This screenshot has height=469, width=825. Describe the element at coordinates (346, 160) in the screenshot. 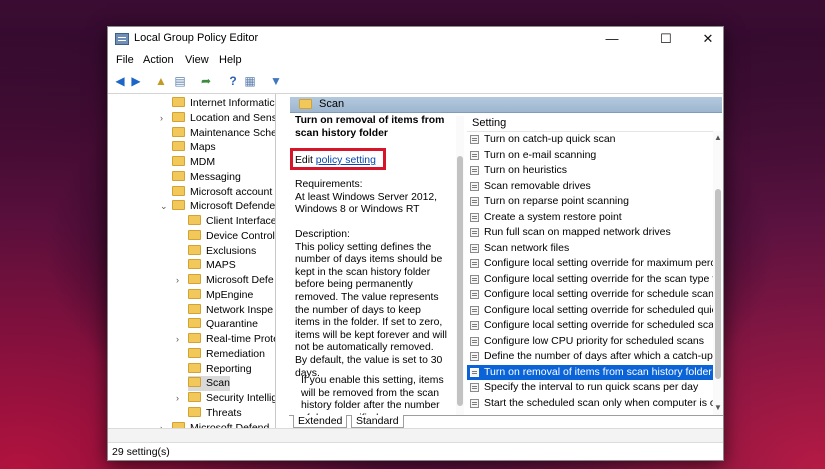

I see `policy-setting-link: policy setting` at that location.